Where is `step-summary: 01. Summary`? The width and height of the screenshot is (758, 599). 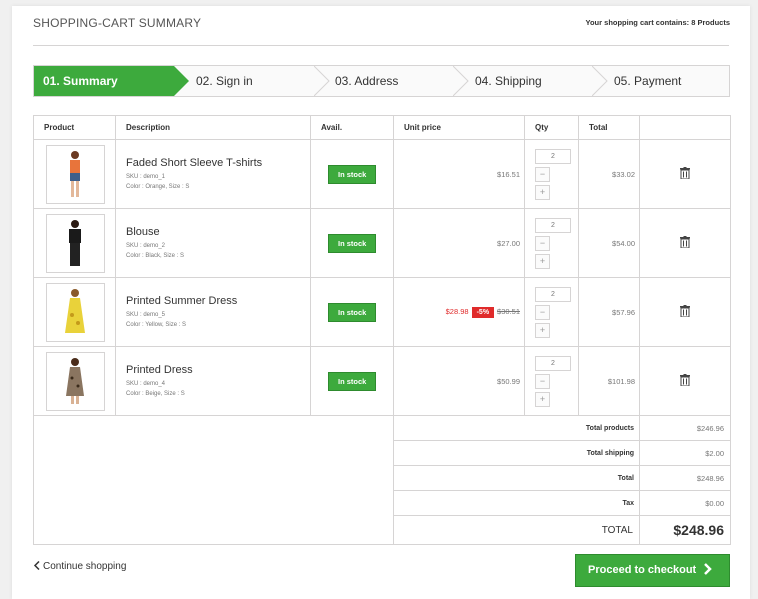 step-summary: 01. Summary is located at coordinates (104, 81).